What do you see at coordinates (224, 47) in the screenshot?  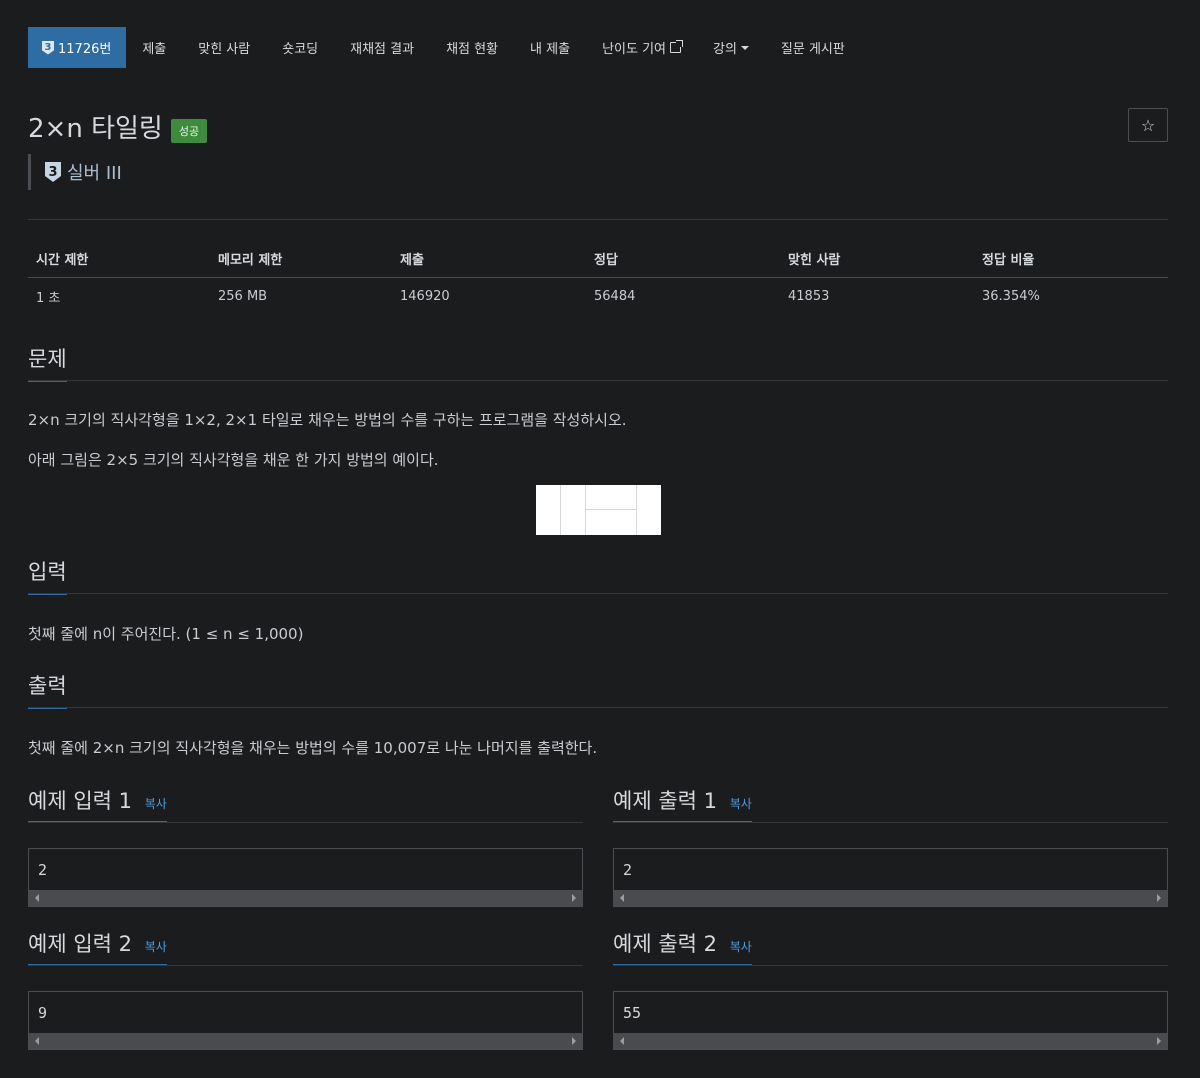 I see `nav-solved-users: 맞힌 사람` at bounding box center [224, 47].